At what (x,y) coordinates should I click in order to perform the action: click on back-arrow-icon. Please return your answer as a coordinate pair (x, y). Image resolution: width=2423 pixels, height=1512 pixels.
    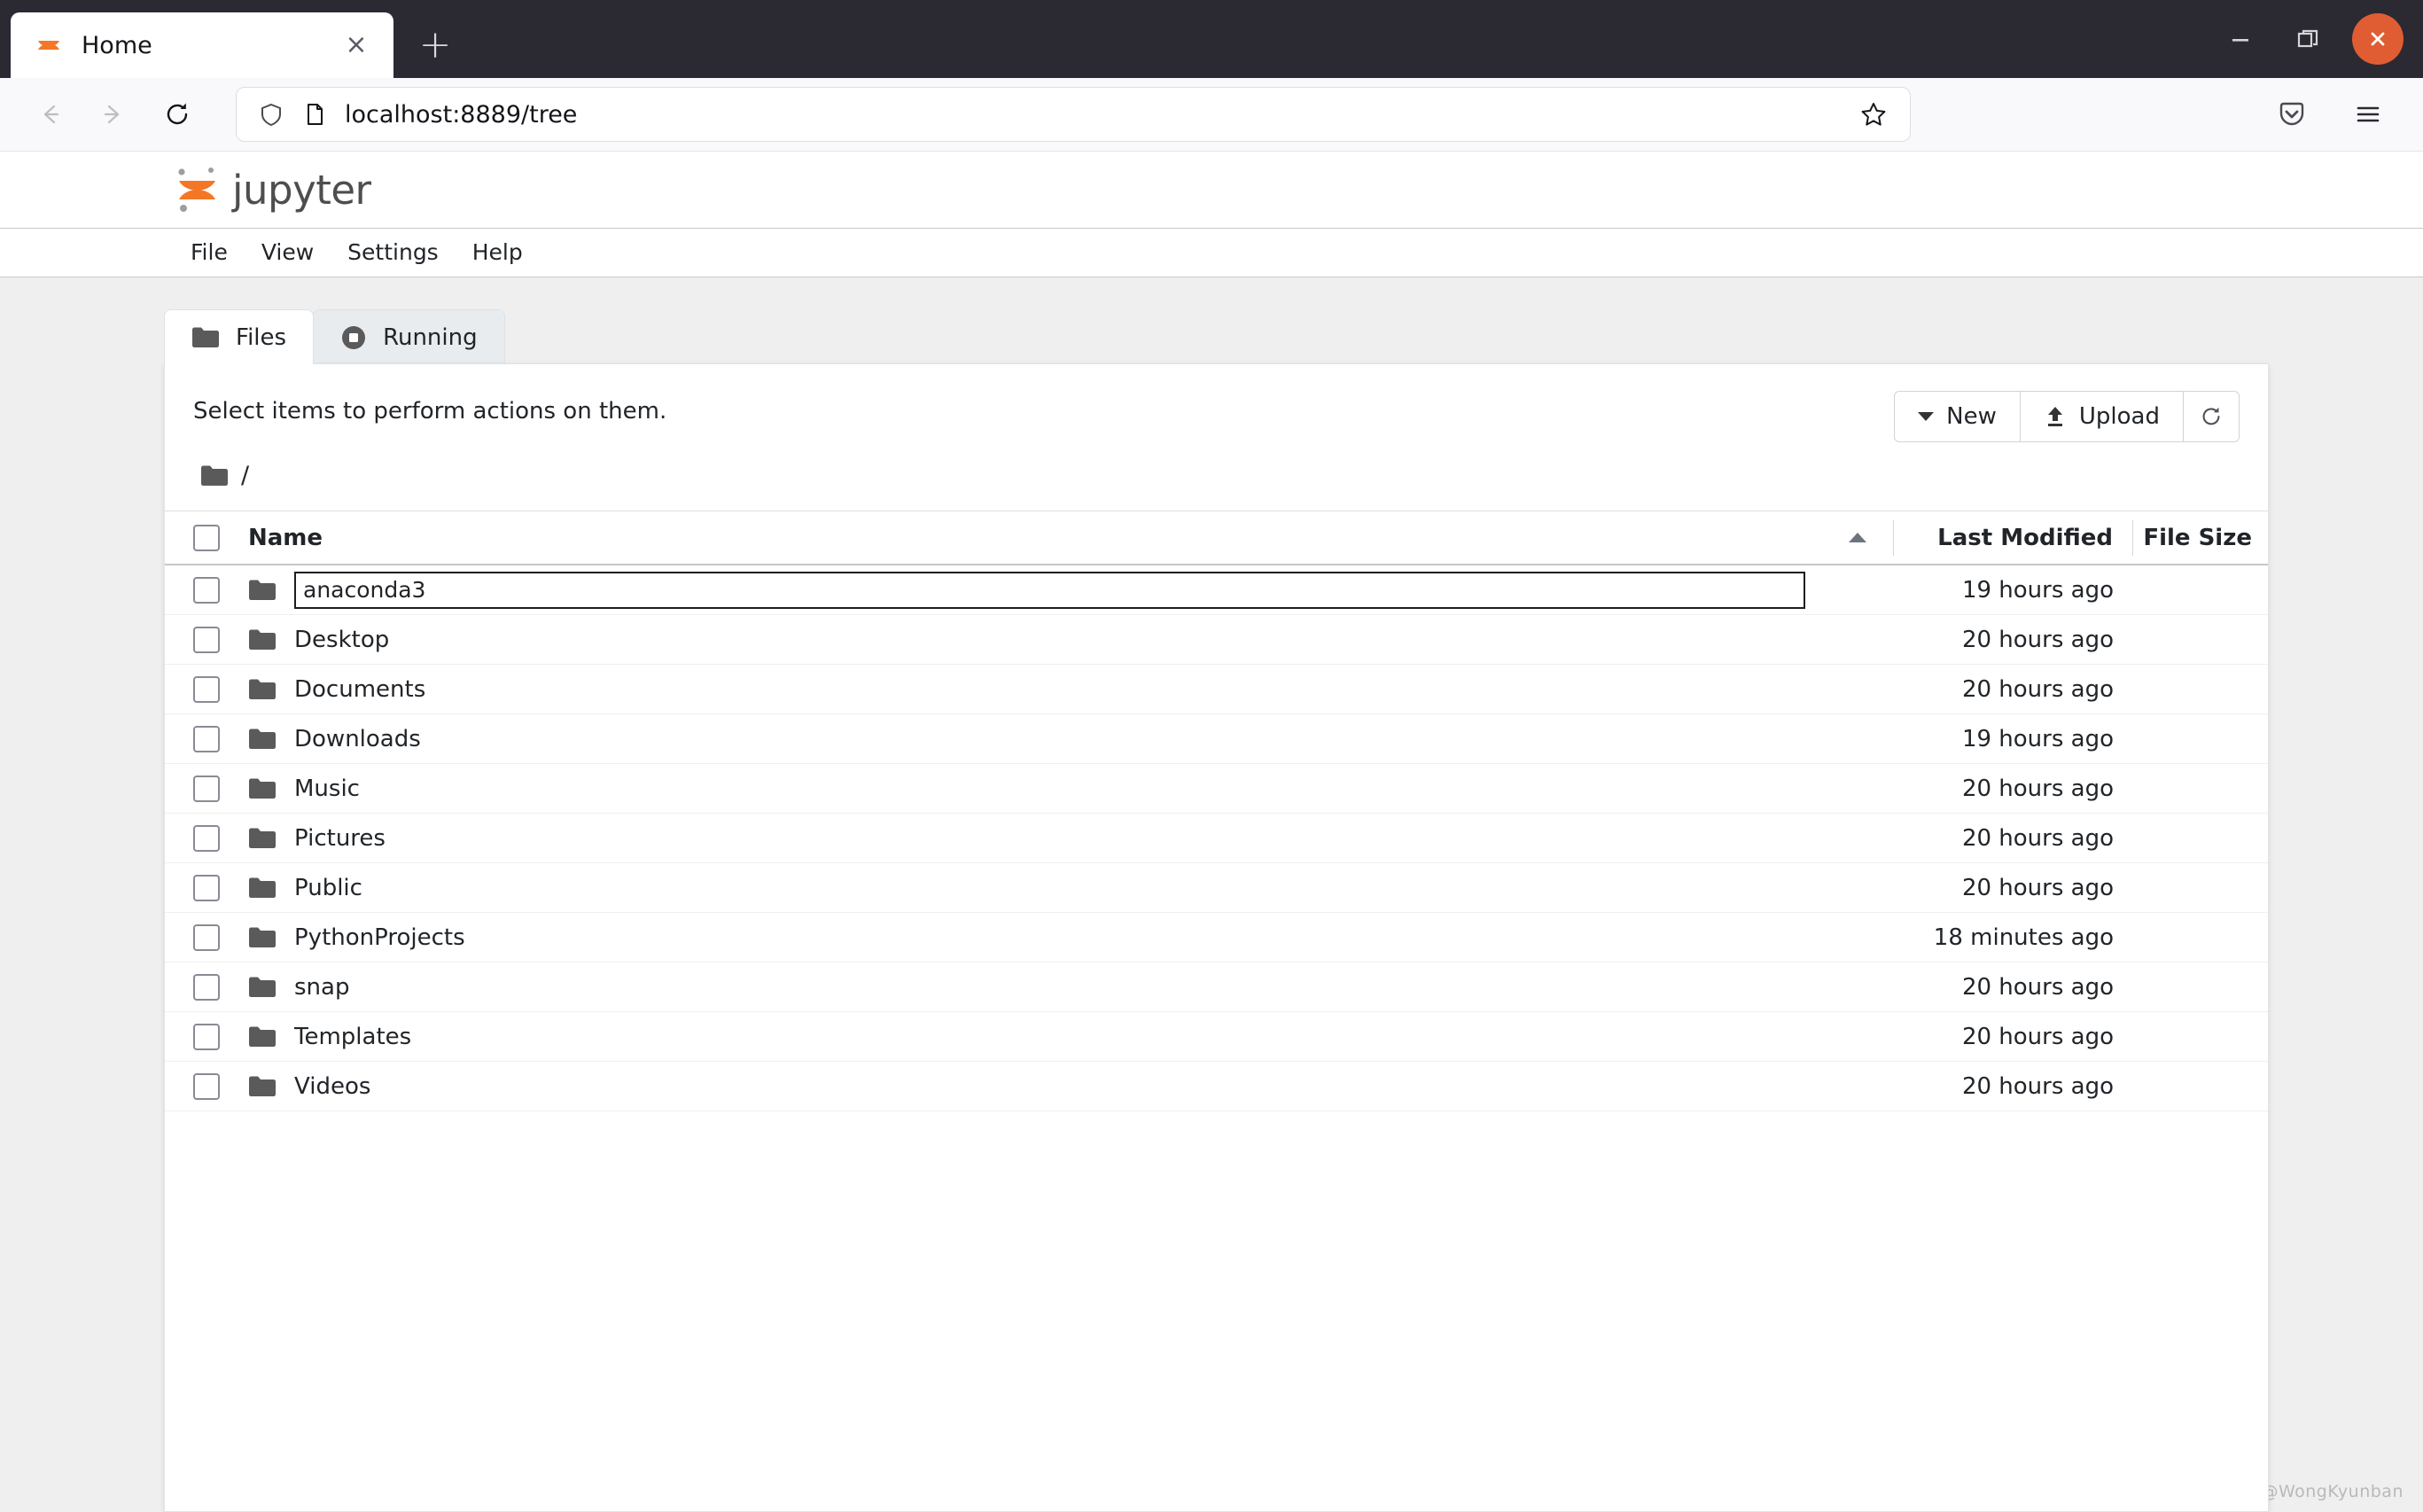
    Looking at the image, I should click on (50, 114).